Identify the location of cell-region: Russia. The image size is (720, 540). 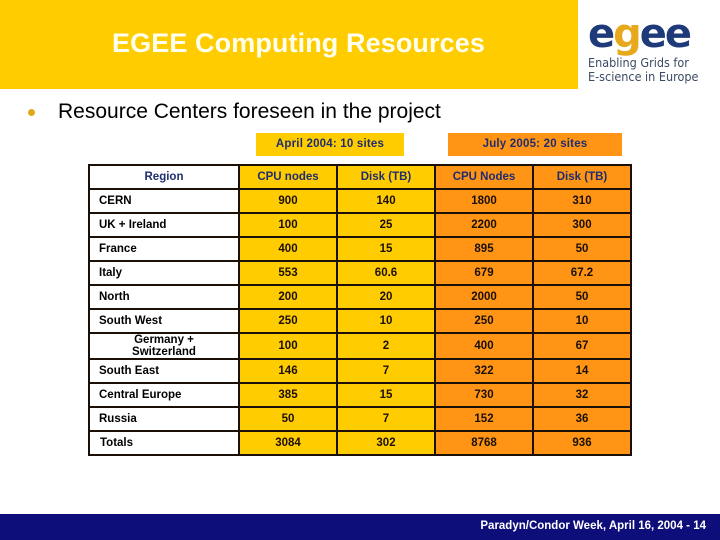
(164, 419).